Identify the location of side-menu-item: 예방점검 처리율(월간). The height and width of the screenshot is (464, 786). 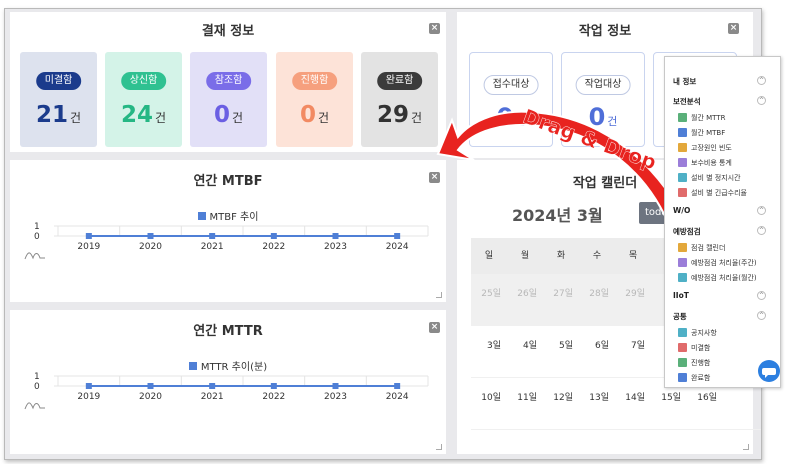
(717, 278).